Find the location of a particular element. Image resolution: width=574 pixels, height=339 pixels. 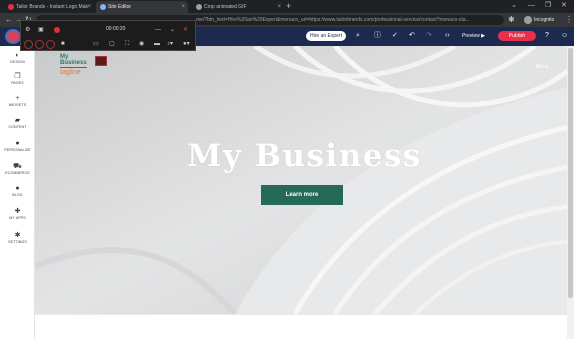

recorder-top-row: ⚙ ▣ 00:00:20 — ⌄ ✕ is located at coordinates (108, 30).